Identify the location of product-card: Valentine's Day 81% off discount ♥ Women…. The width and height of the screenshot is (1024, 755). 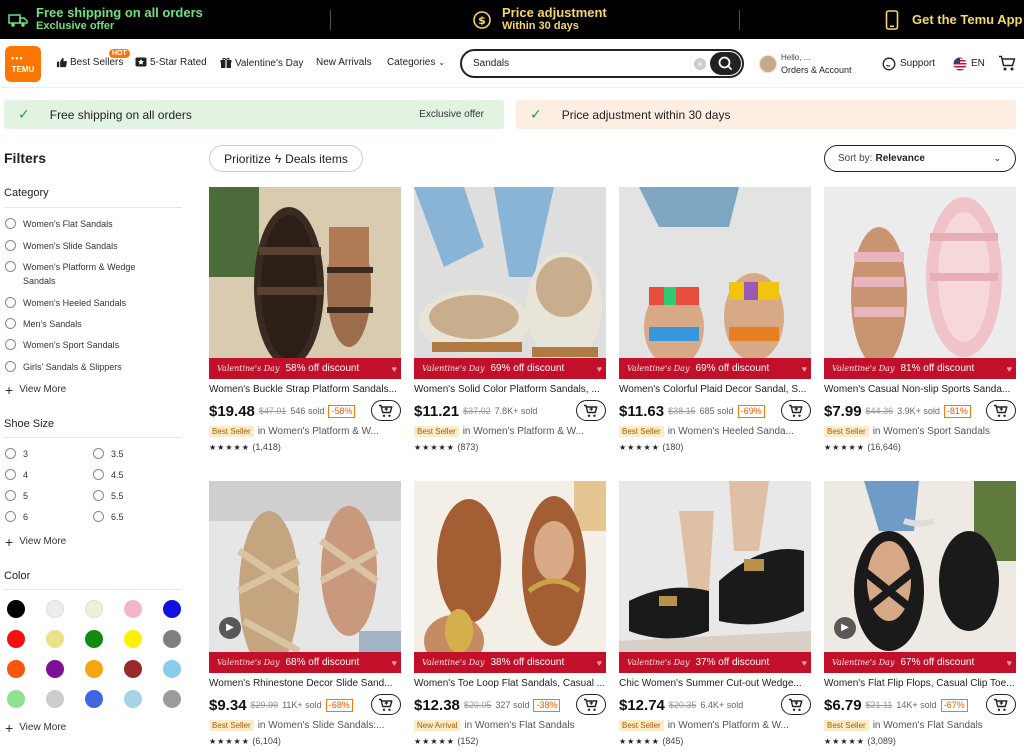
(920, 319).